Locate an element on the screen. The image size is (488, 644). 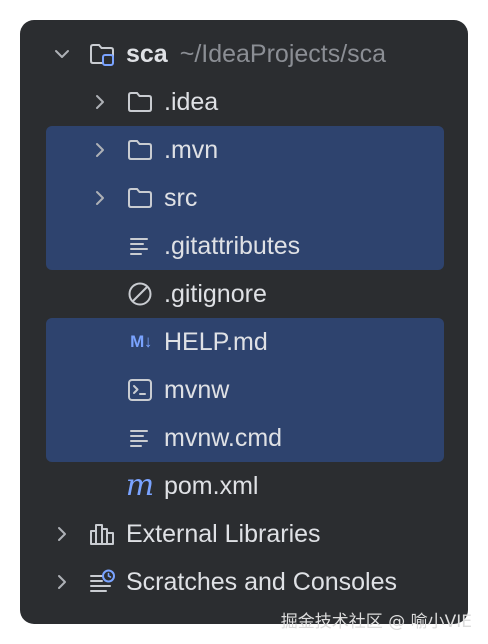
tree-item-mvnw: mvnw is located at coordinates (244, 390).